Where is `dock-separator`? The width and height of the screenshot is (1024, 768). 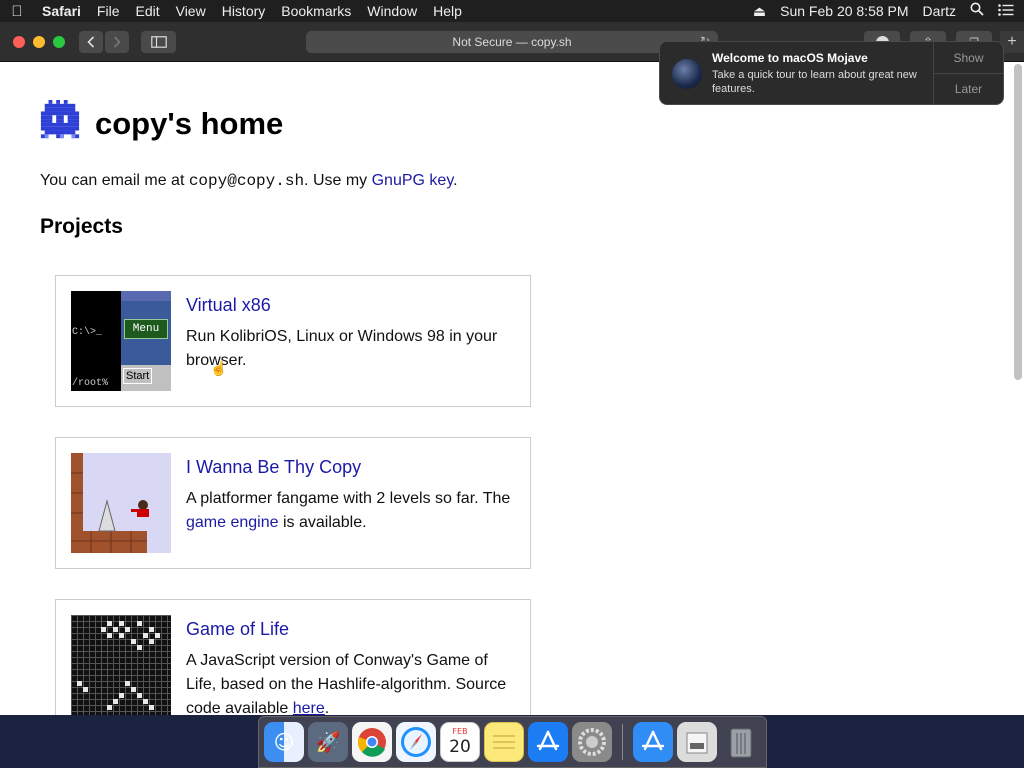 dock-separator is located at coordinates (622, 742).